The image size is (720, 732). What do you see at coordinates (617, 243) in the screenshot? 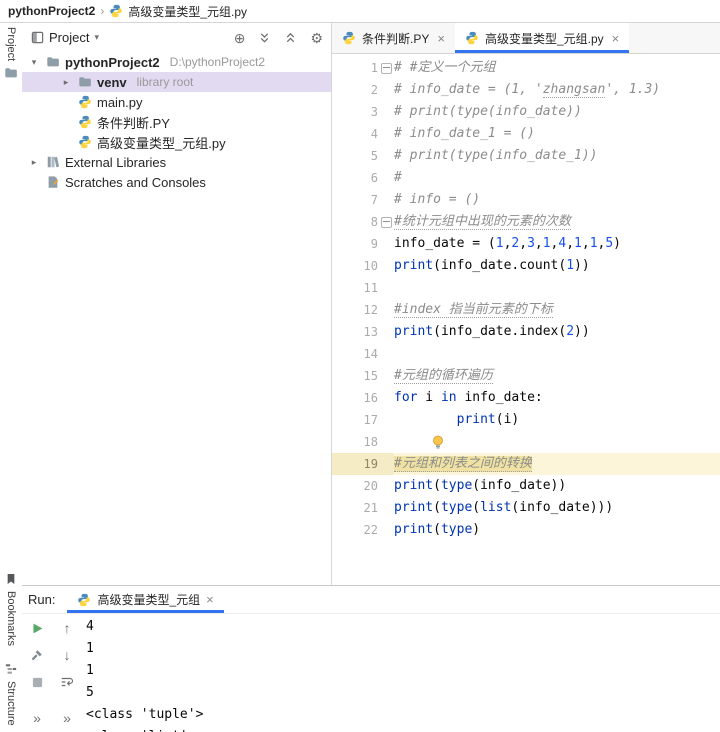
I see `code-token: )` at bounding box center [617, 243].